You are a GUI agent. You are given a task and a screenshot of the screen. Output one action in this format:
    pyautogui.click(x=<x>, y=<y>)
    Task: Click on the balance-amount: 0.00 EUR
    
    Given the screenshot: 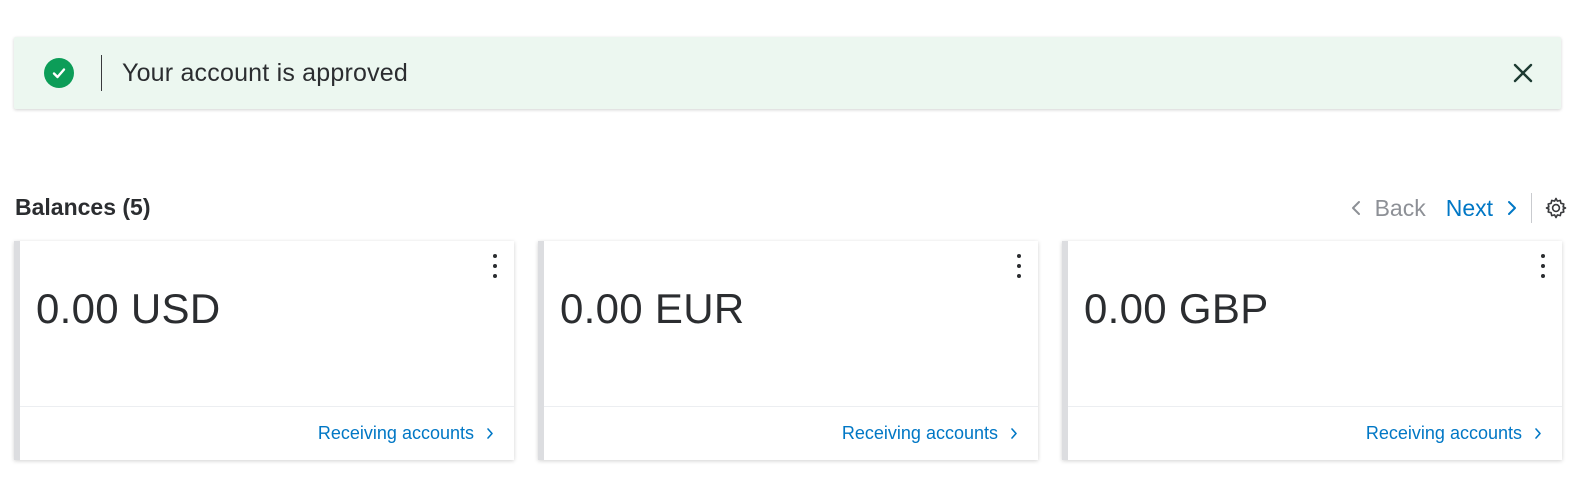 What is the action you would take?
    pyautogui.click(x=652, y=308)
    